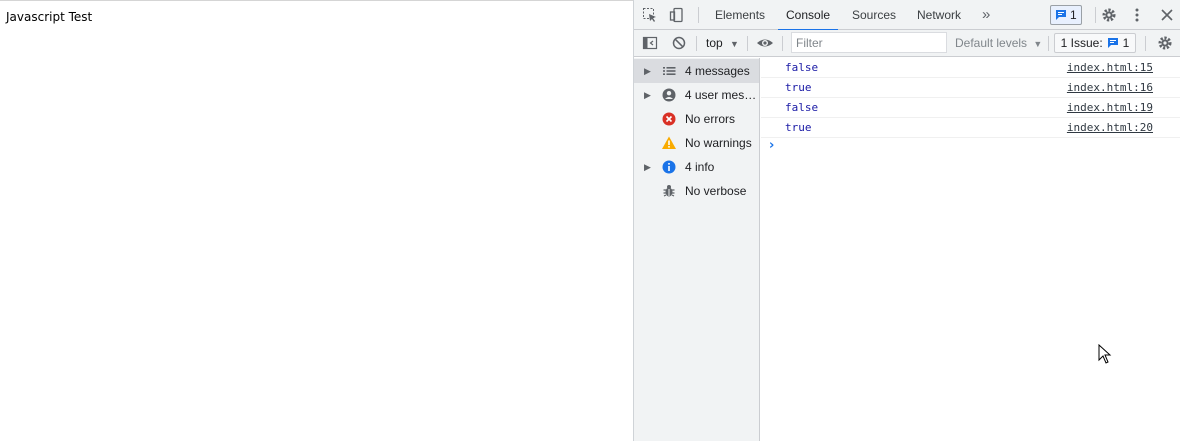 Image resolution: width=1180 pixels, height=441 pixels. I want to click on tab-network: Network, so click(939, 15).